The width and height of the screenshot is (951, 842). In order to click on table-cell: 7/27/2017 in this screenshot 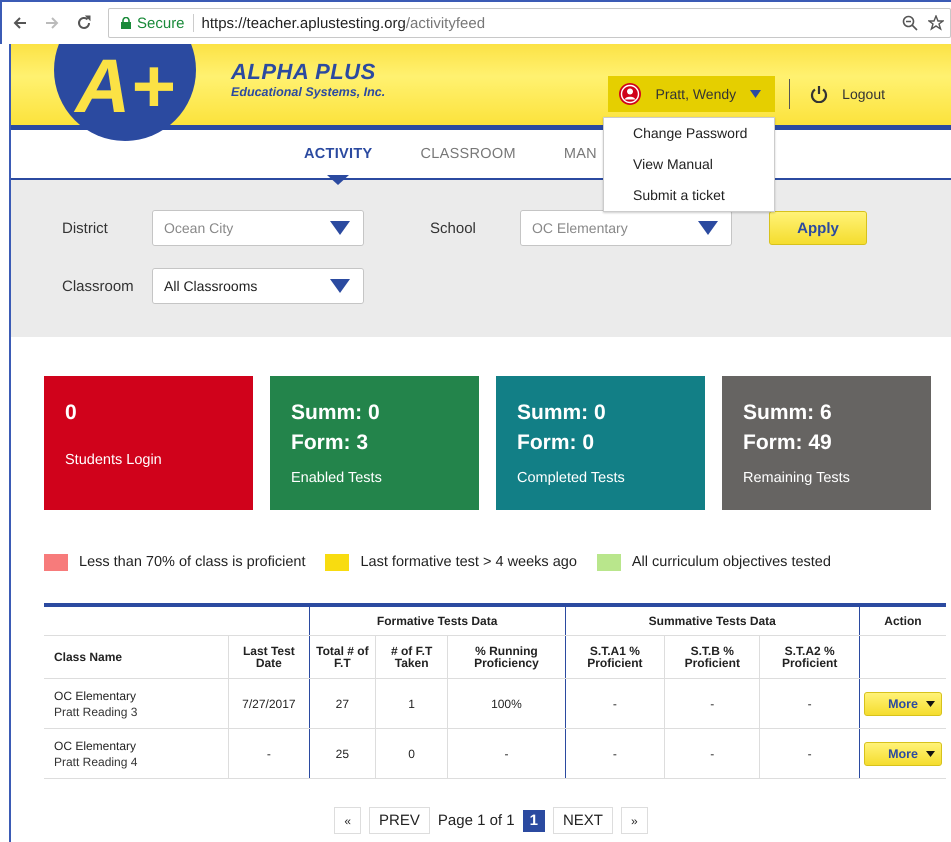, I will do `click(269, 703)`.